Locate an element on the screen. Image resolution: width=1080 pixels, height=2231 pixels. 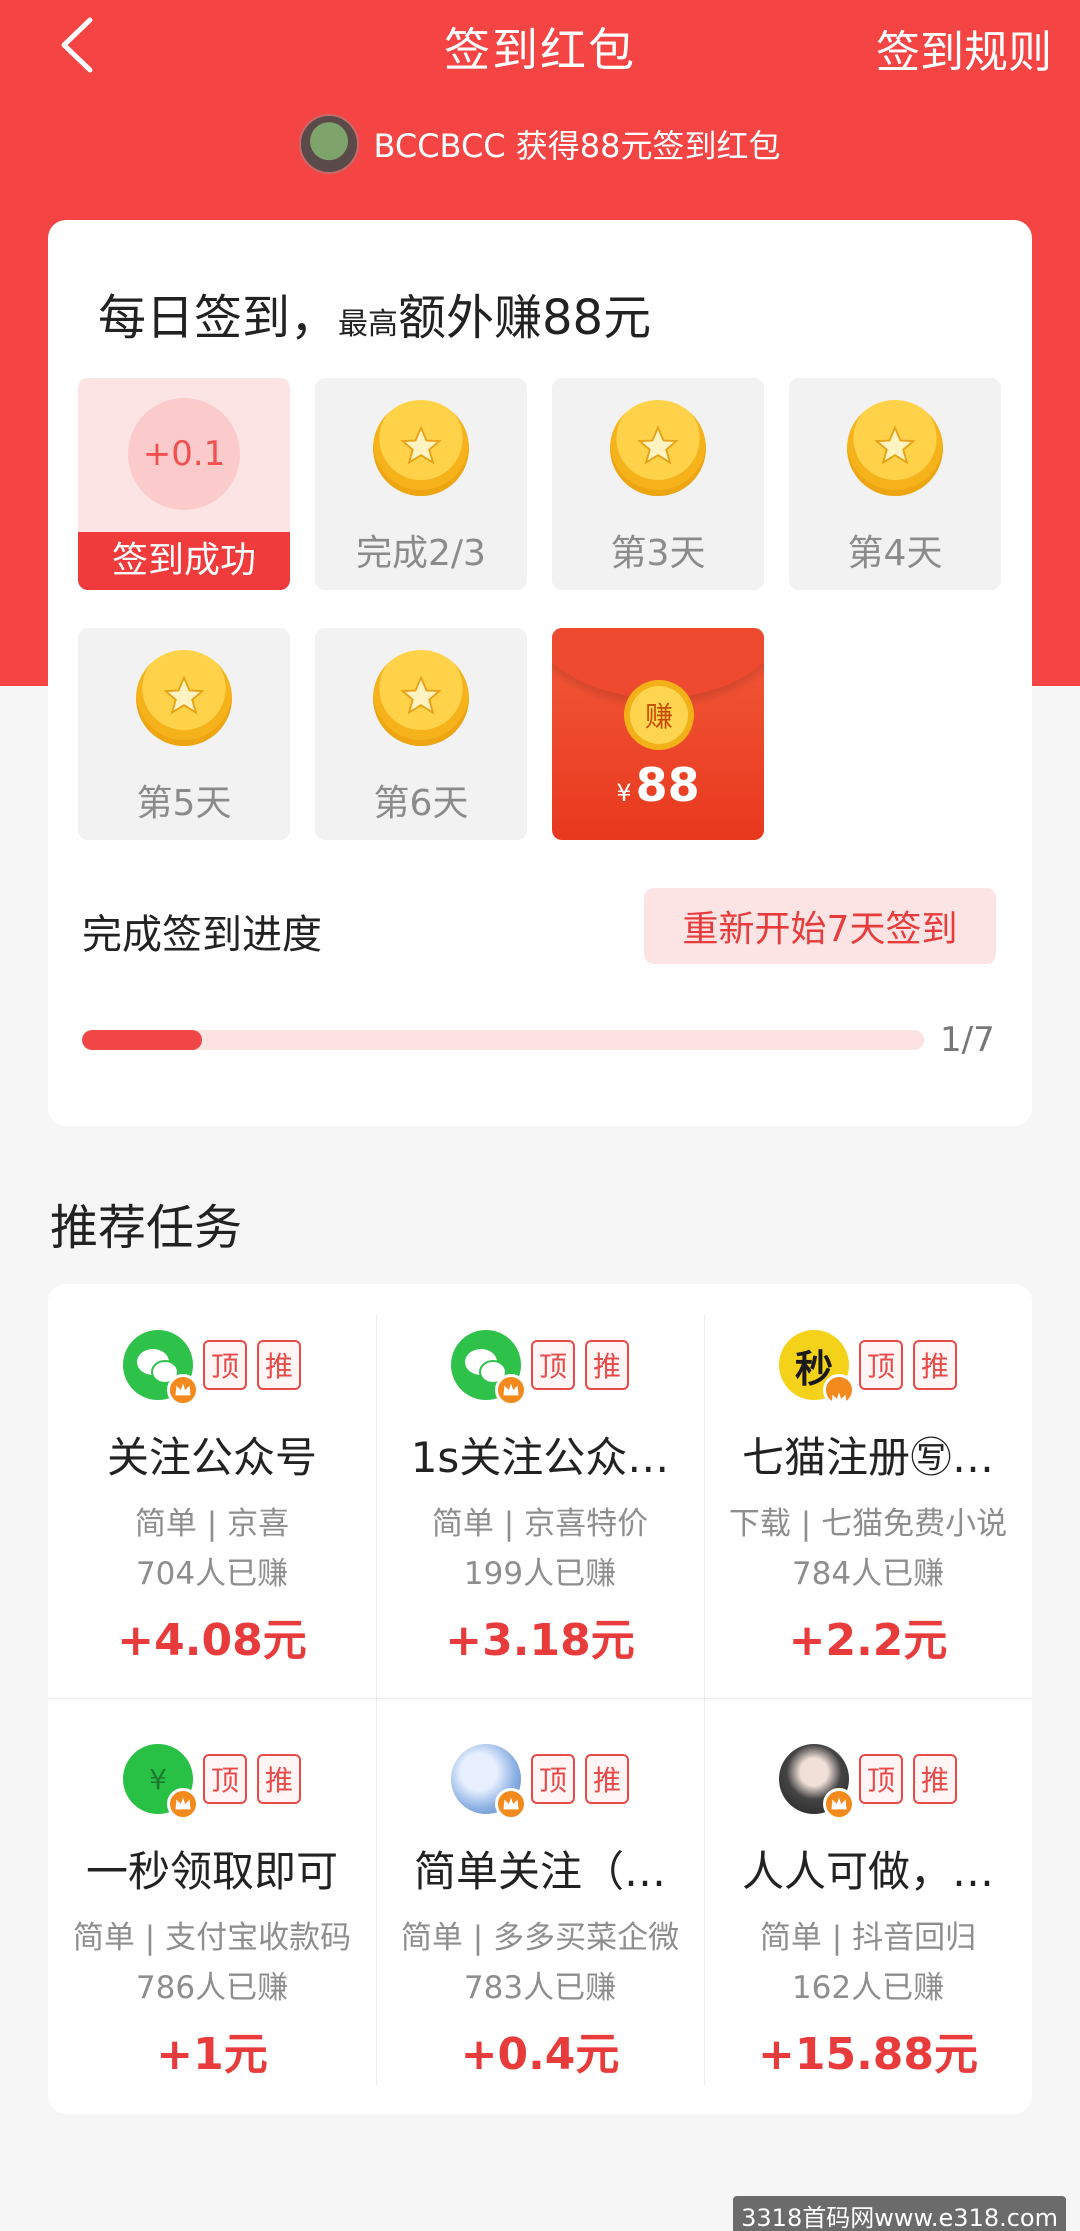
task-count: 162人已赚 is located at coordinates (868, 1988).